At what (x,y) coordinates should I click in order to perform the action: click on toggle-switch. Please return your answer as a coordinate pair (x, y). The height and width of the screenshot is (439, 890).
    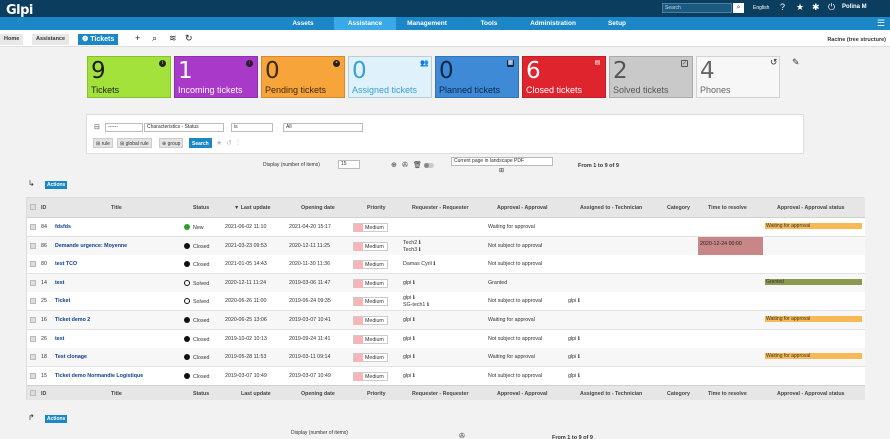
    Looking at the image, I should click on (429, 165).